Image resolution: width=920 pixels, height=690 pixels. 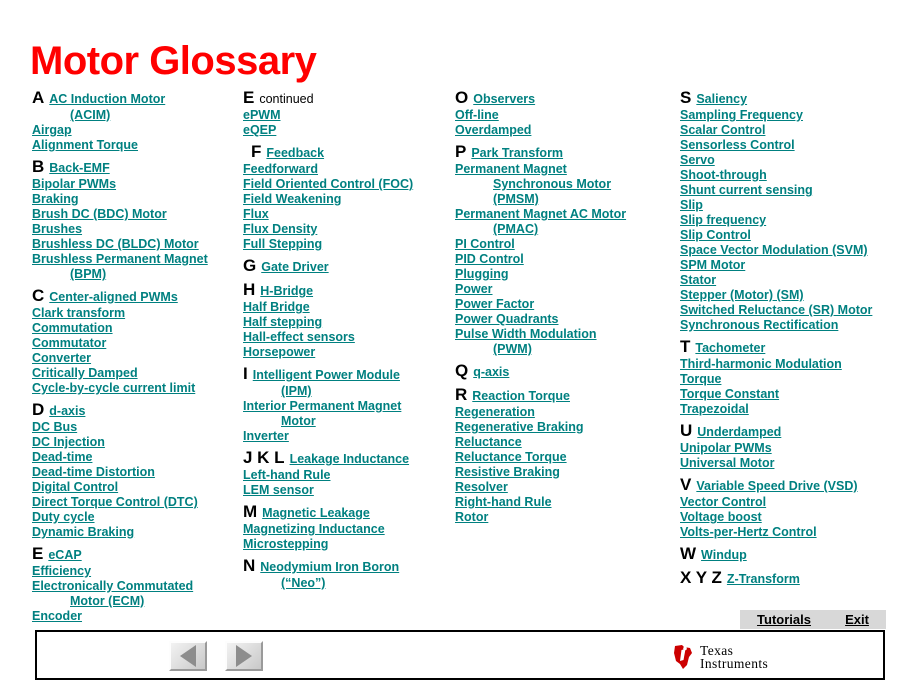 I want to click on glossary-entry: Feedforward, so click(x=348, y=169).